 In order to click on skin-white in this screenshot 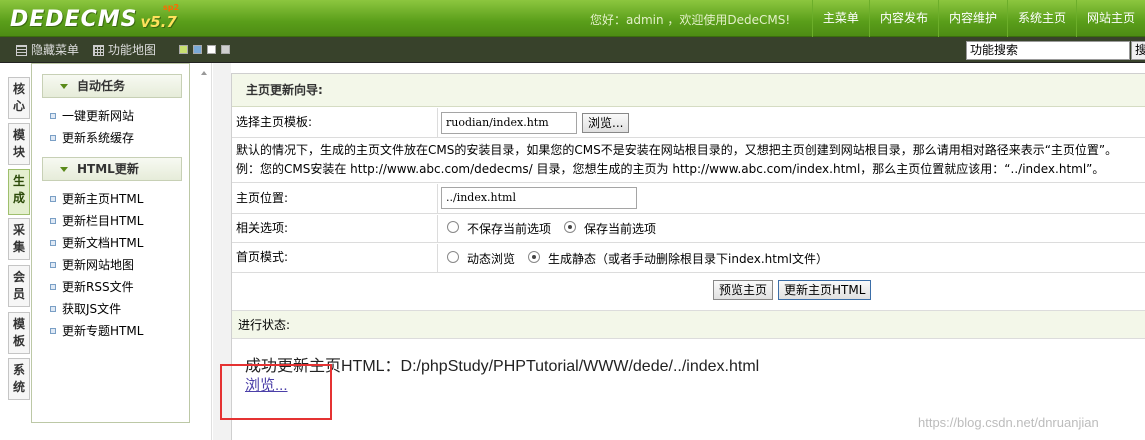, I will do `click(211, 49)`.